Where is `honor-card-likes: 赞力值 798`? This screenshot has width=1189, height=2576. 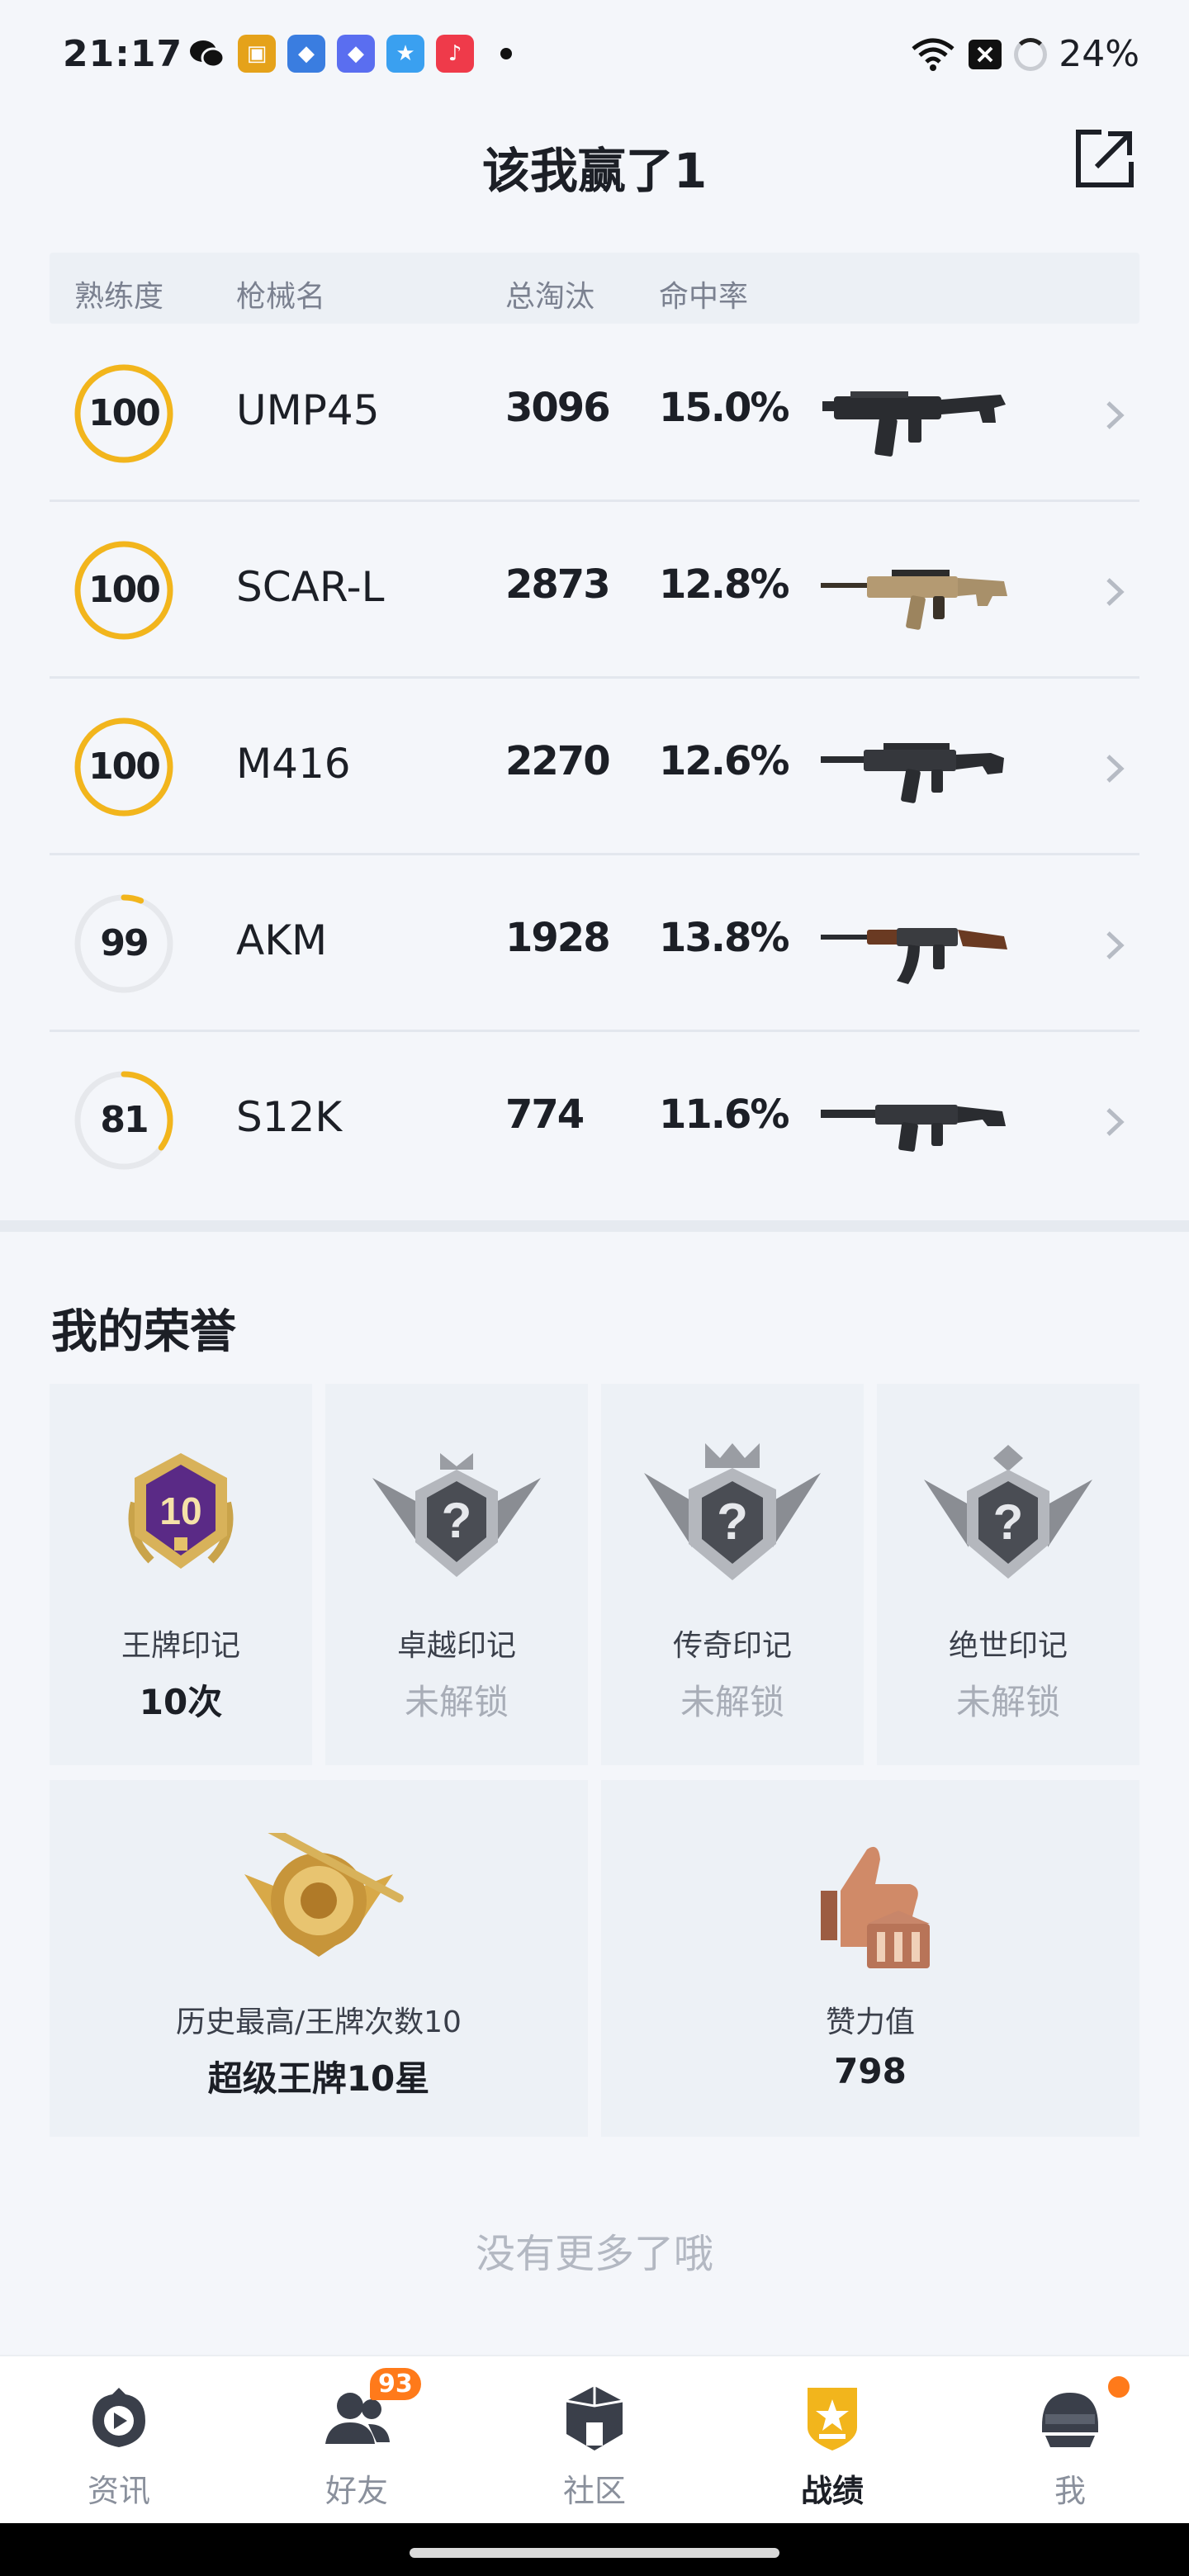
honor-card-likes: 赞力值 798 is located at coordinates (870, 1958).